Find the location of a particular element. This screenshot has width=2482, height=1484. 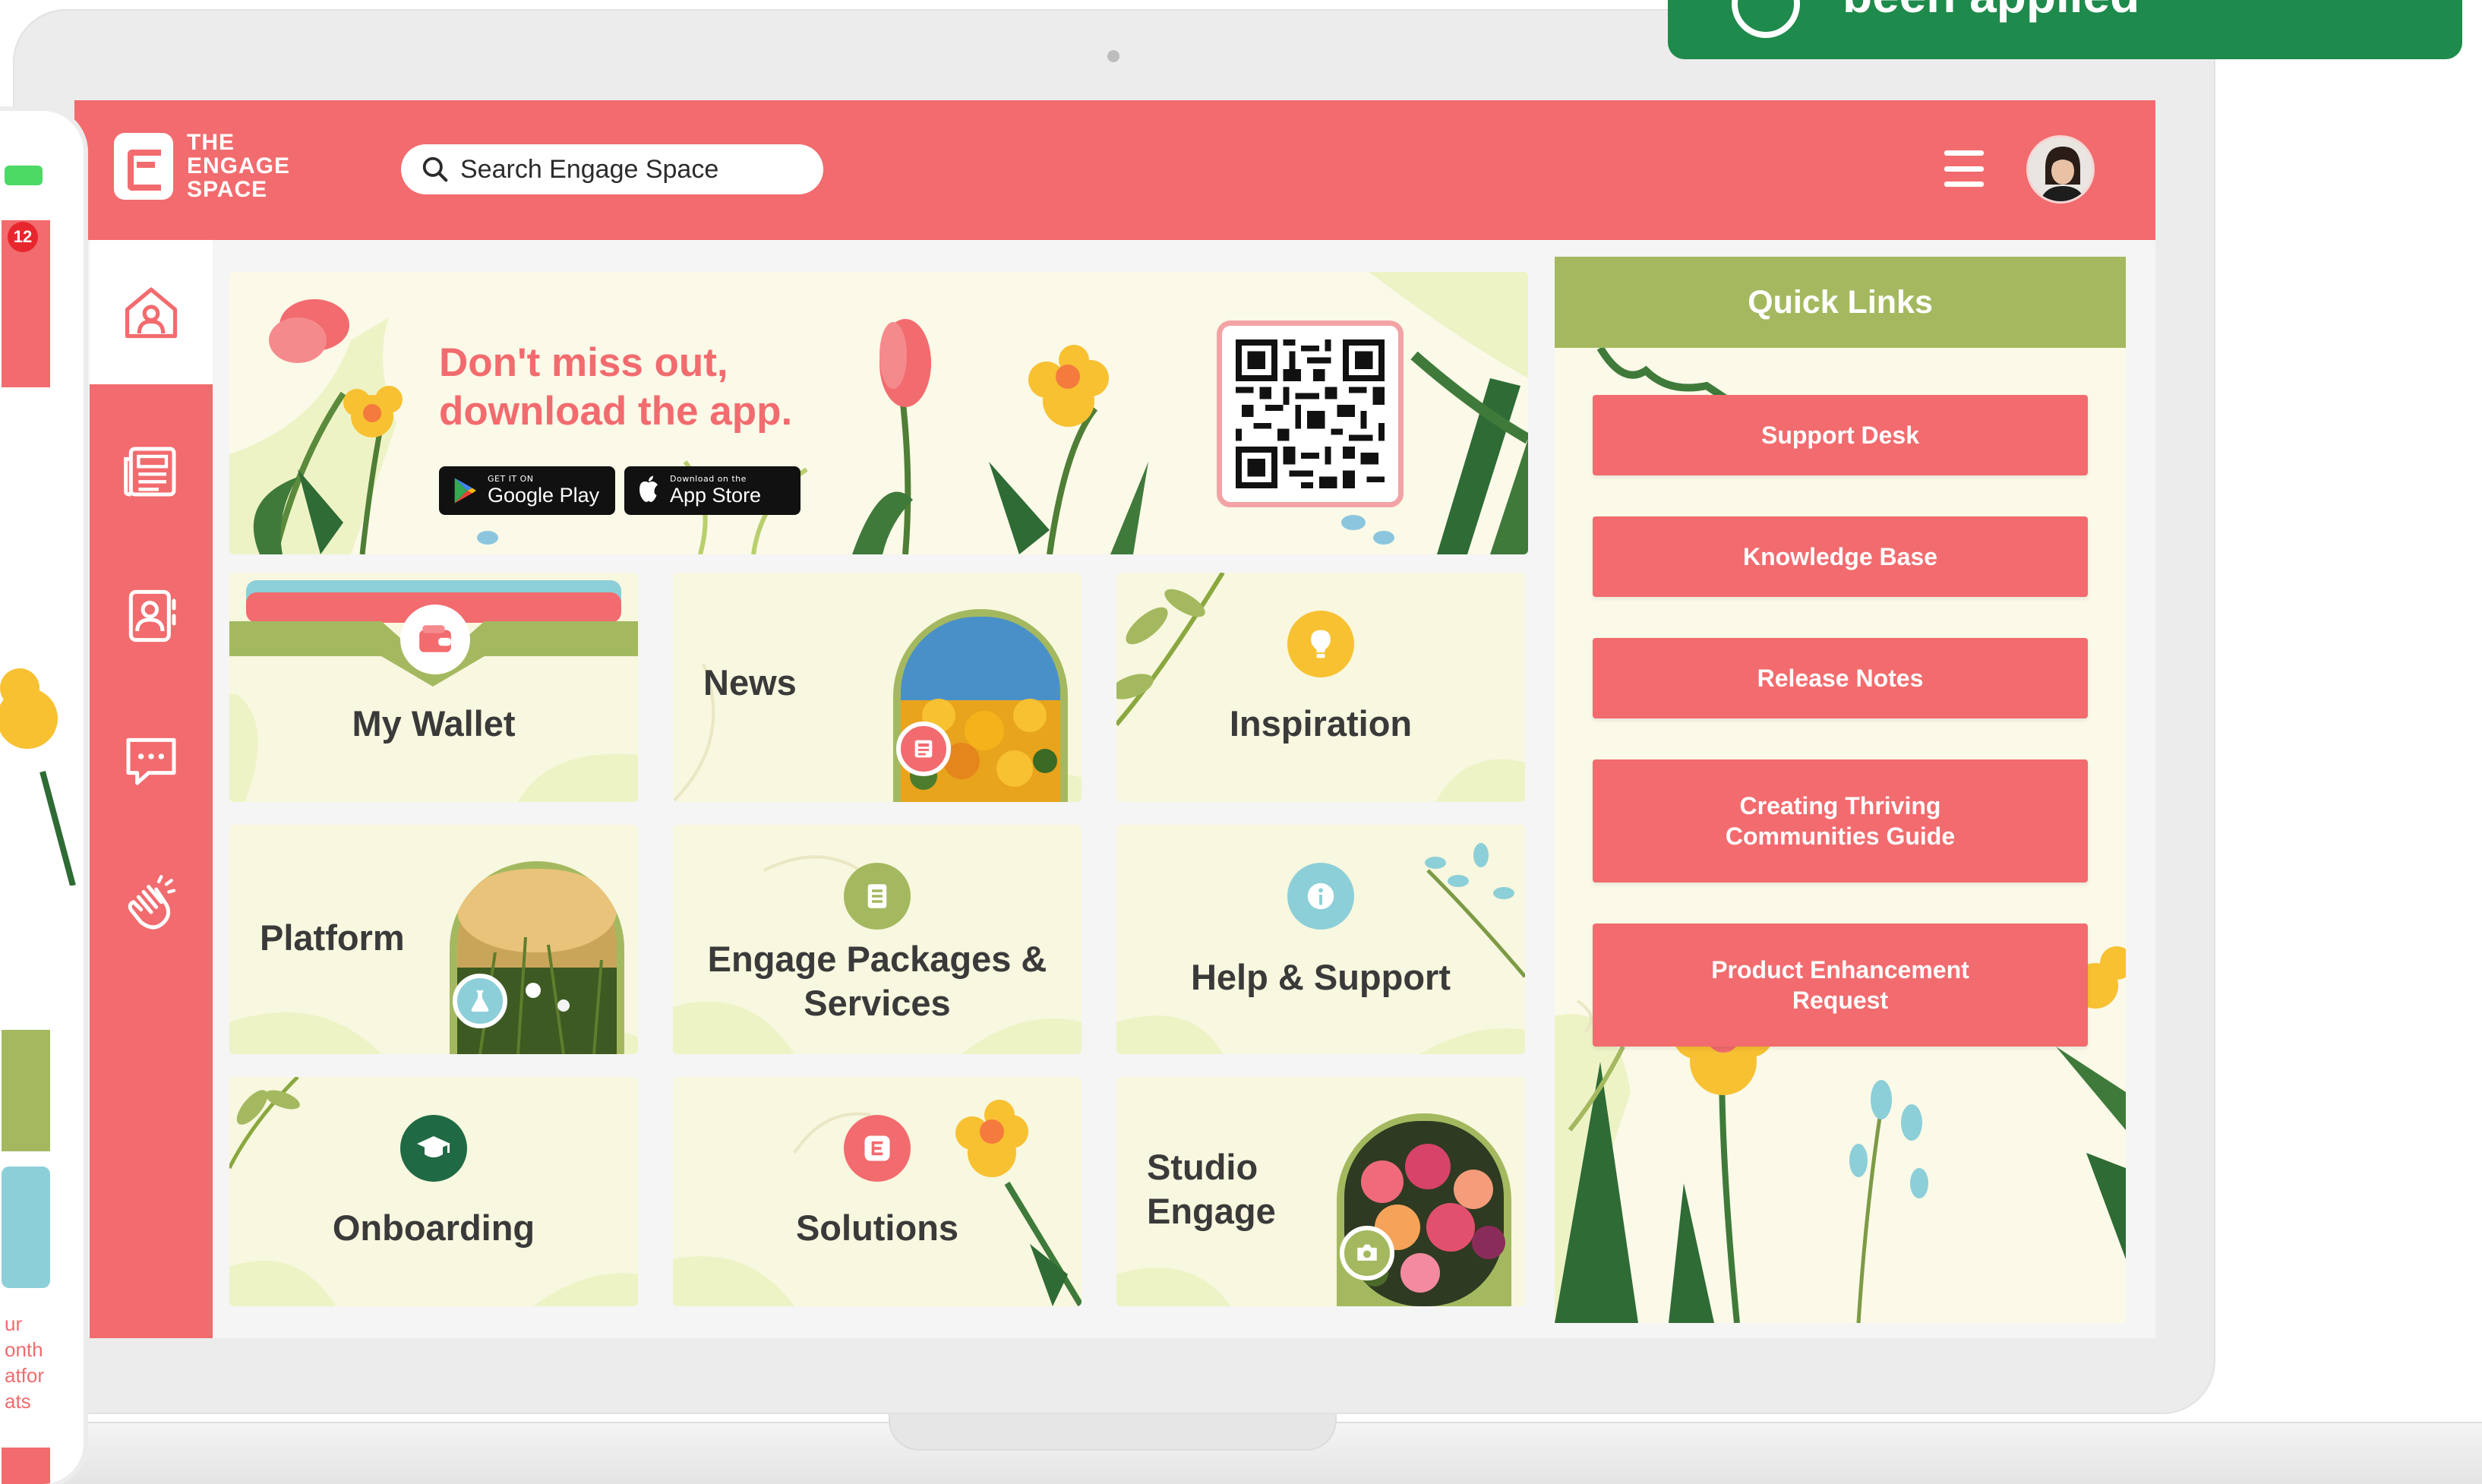

tile-label: Solutions is located at coordinates (877, 1228).